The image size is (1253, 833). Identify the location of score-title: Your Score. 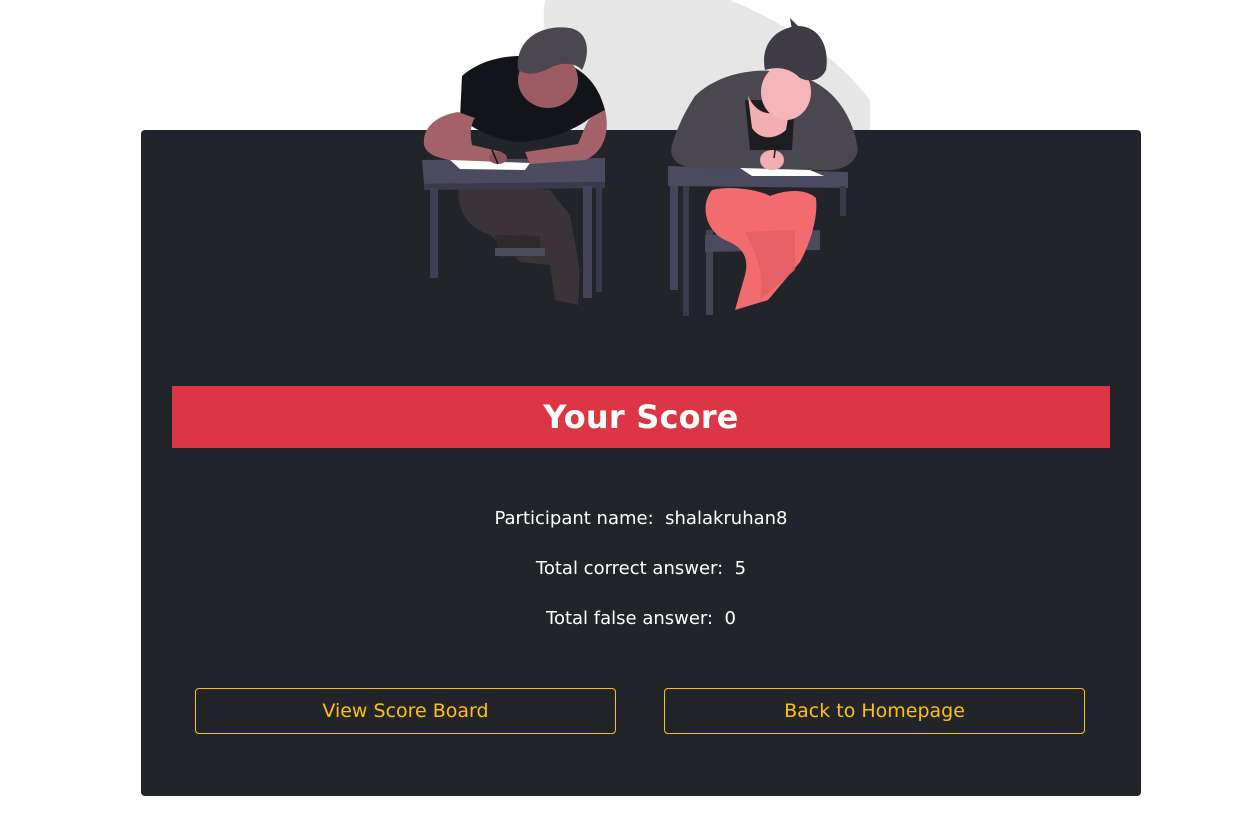
(641, 417).